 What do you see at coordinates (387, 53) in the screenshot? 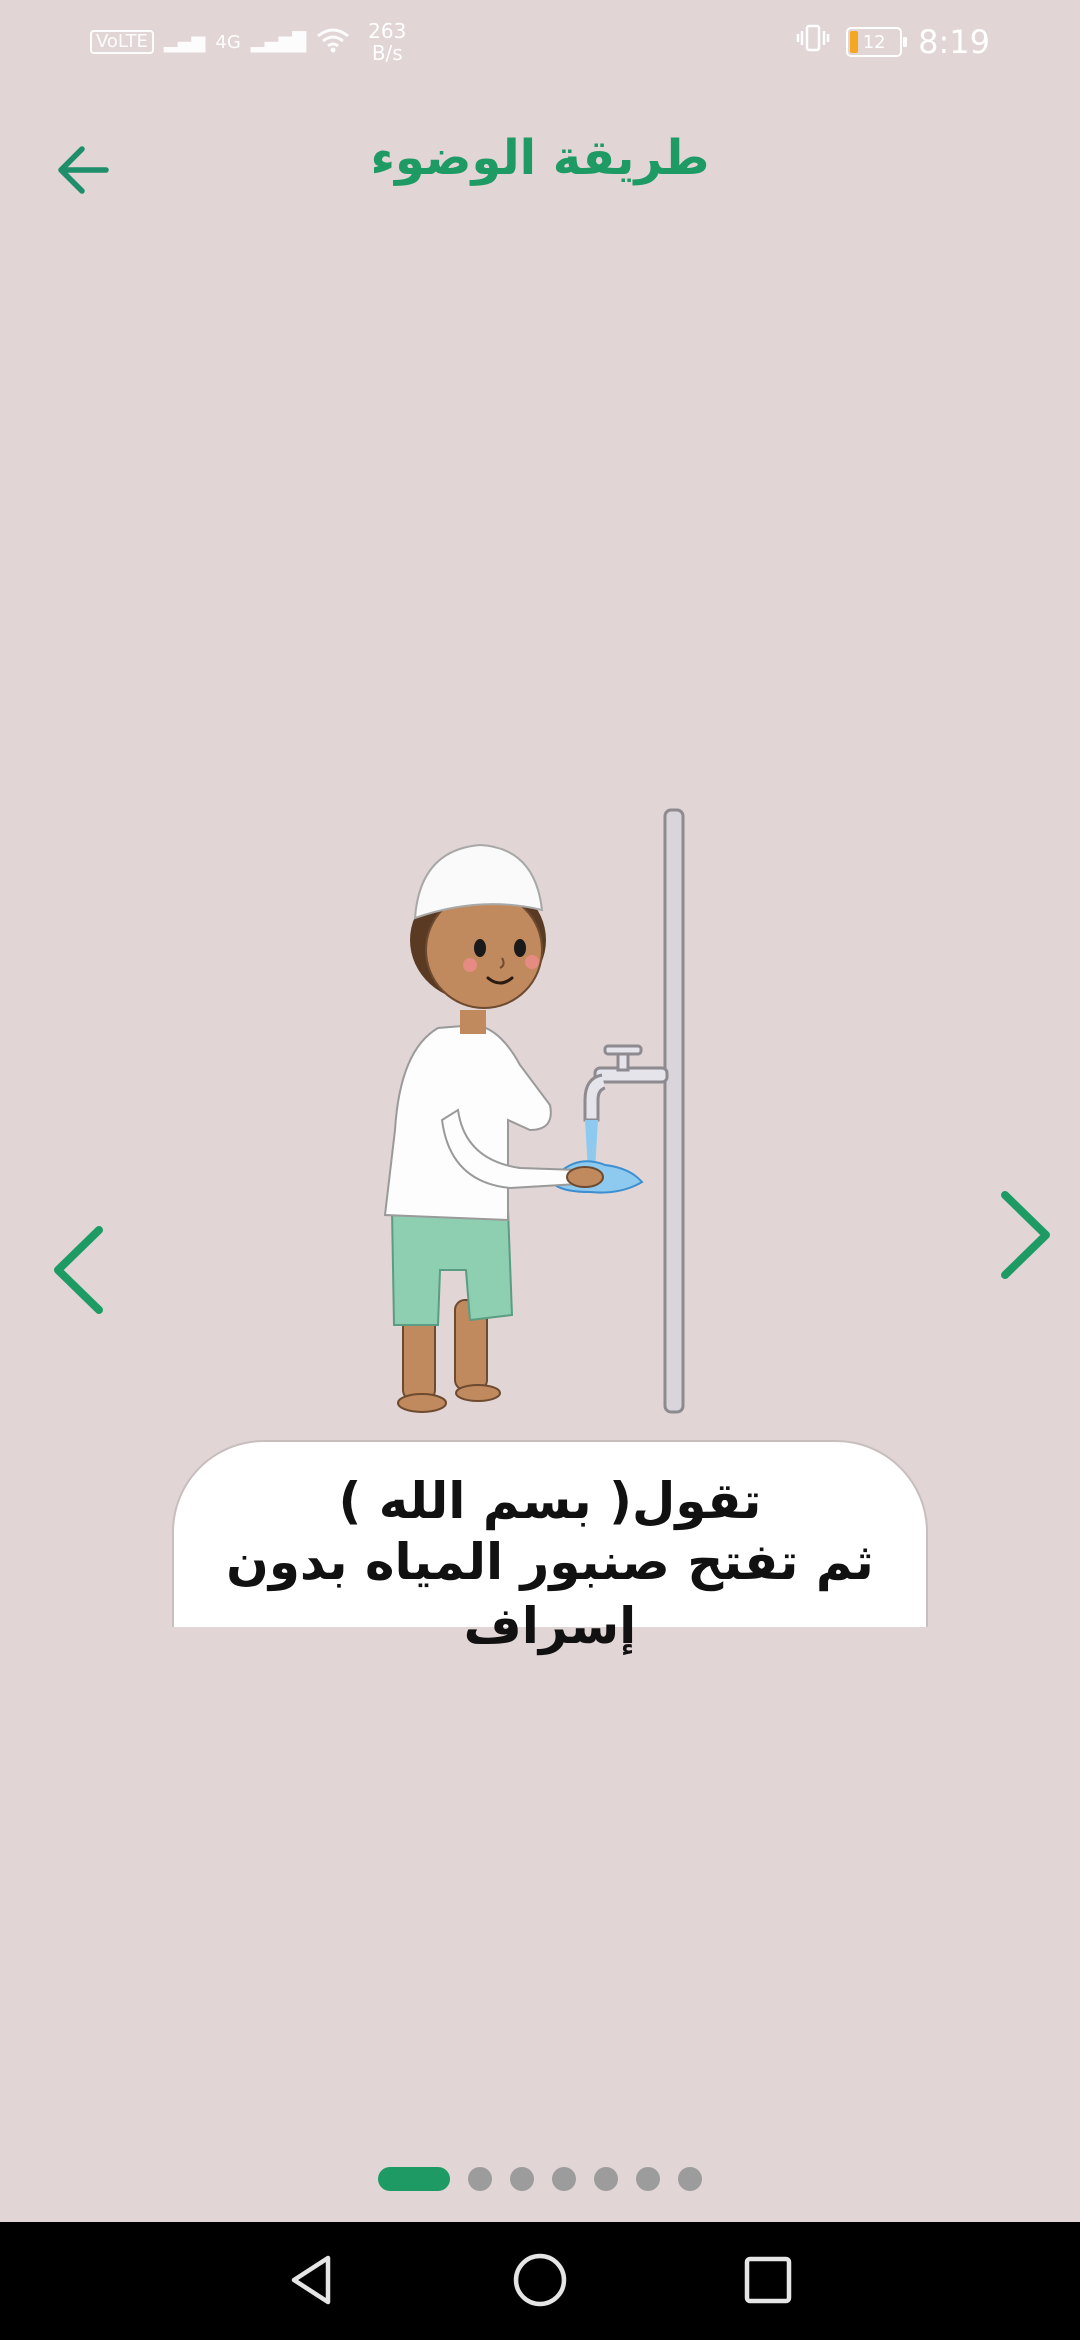
I see `net-speed-unit: B/s` at bounding box center [387, 53].